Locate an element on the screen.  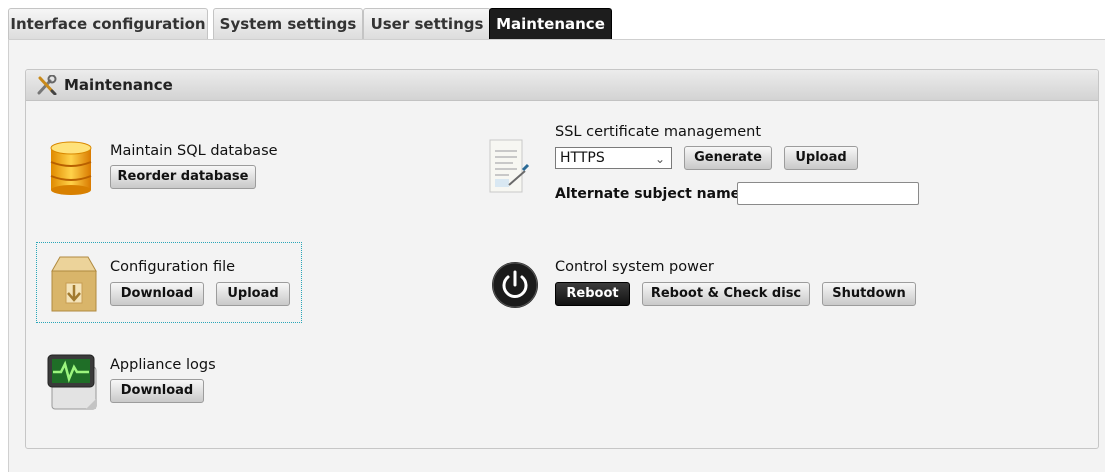
chevron-down-icon: ⌄ is located at coordinates (659, 159).